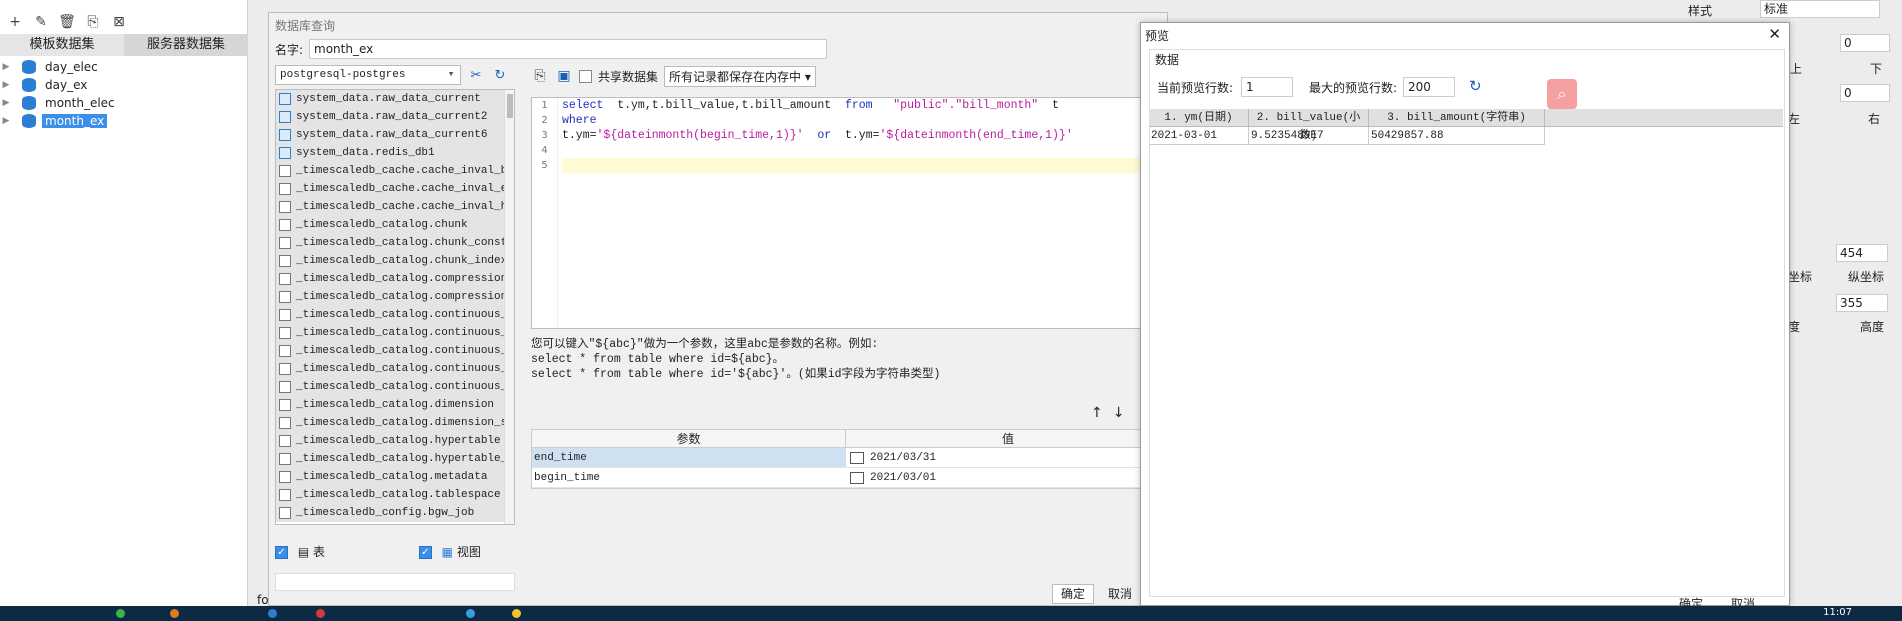 The height and width of the screenshot is (621, 1902). What do you see at coordinates (281, 552) in the screenshot?
I see `table-checkbox: ✓` at bounding box center [281, 552].